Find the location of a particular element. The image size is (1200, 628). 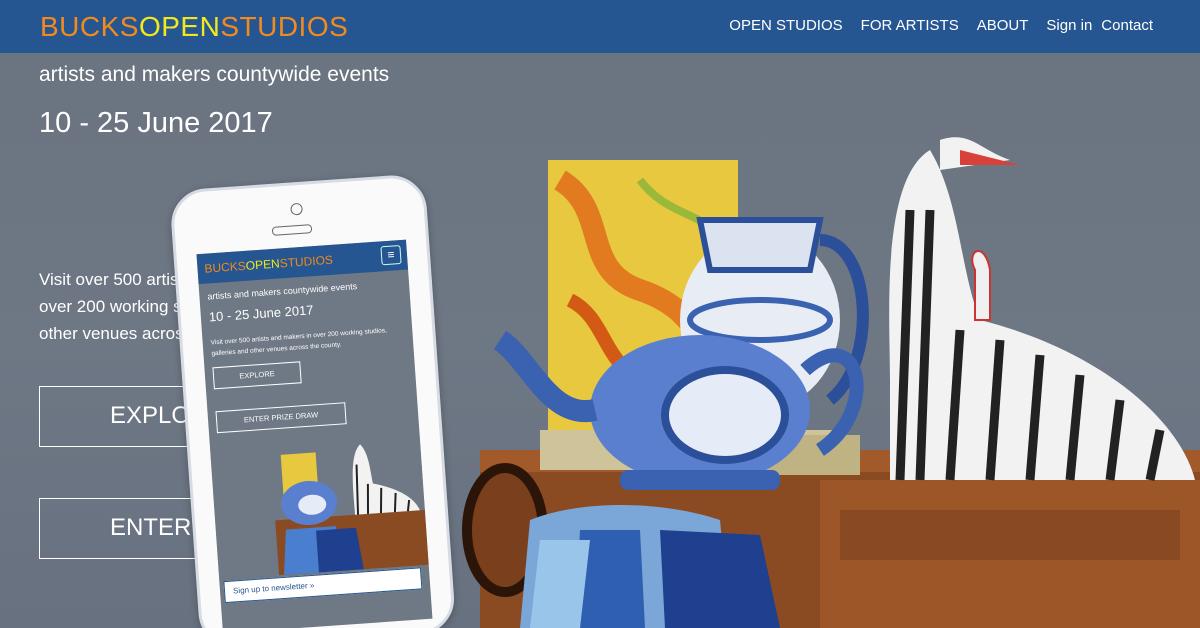

mobile-explore-button: EXPLORE is located at coordinates (257, 375).